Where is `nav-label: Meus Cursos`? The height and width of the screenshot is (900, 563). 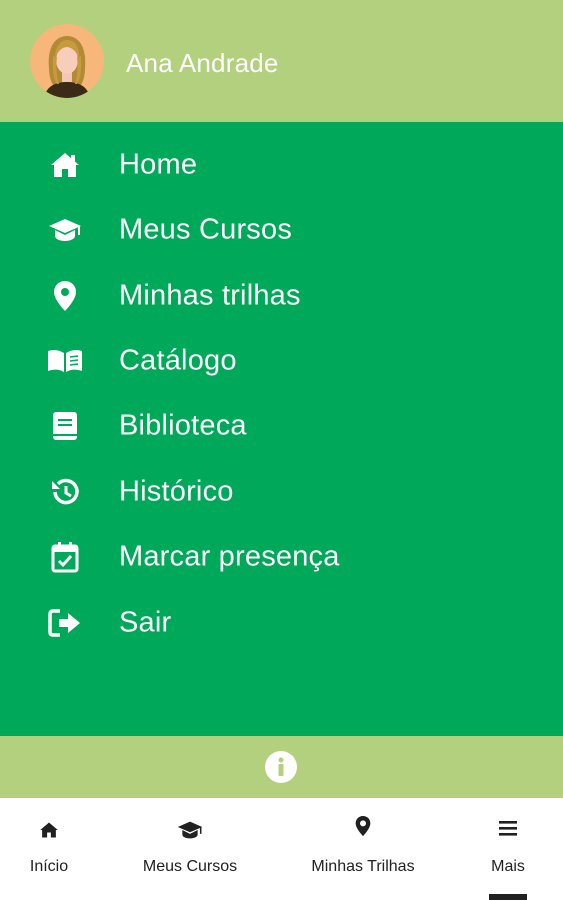 nav-label: Meus Cursos is located at coordinates (190, 866).